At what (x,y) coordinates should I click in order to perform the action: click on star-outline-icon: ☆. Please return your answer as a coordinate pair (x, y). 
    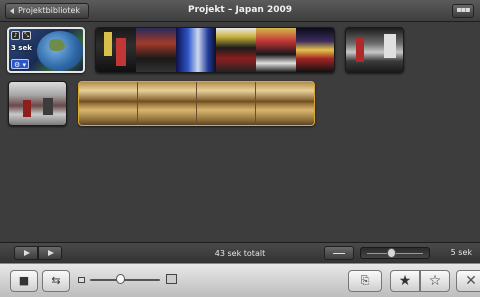
    Looking at the image, I should click on (435, 281).